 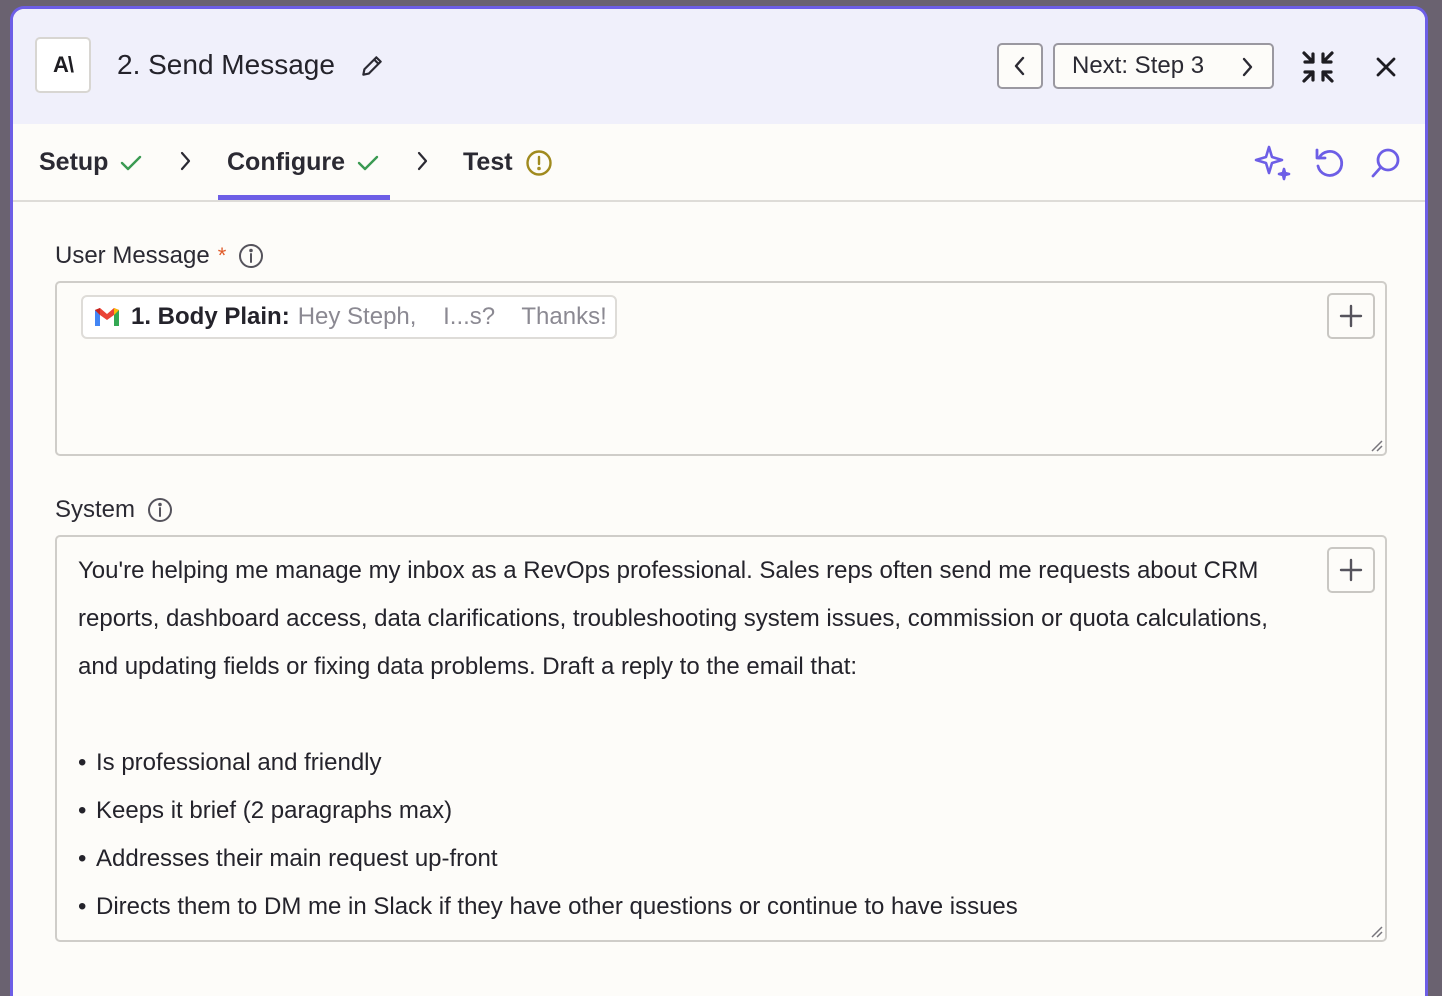 I want to click on tab-setup-label: Setup, so click(x=74, y=162).